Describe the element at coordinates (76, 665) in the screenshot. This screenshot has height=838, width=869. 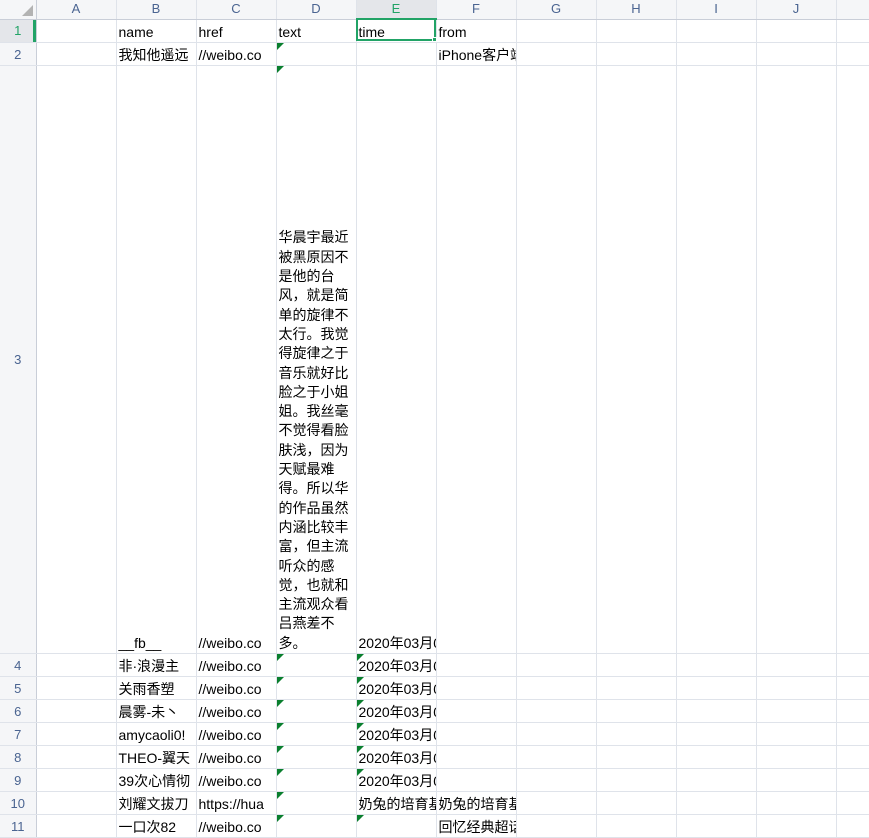
I see `cell-a4` at that location.